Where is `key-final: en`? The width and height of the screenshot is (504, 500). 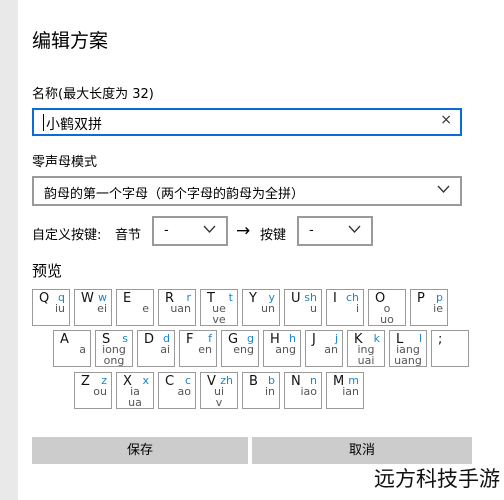 key-final: en is located at coordinates (205, 349).